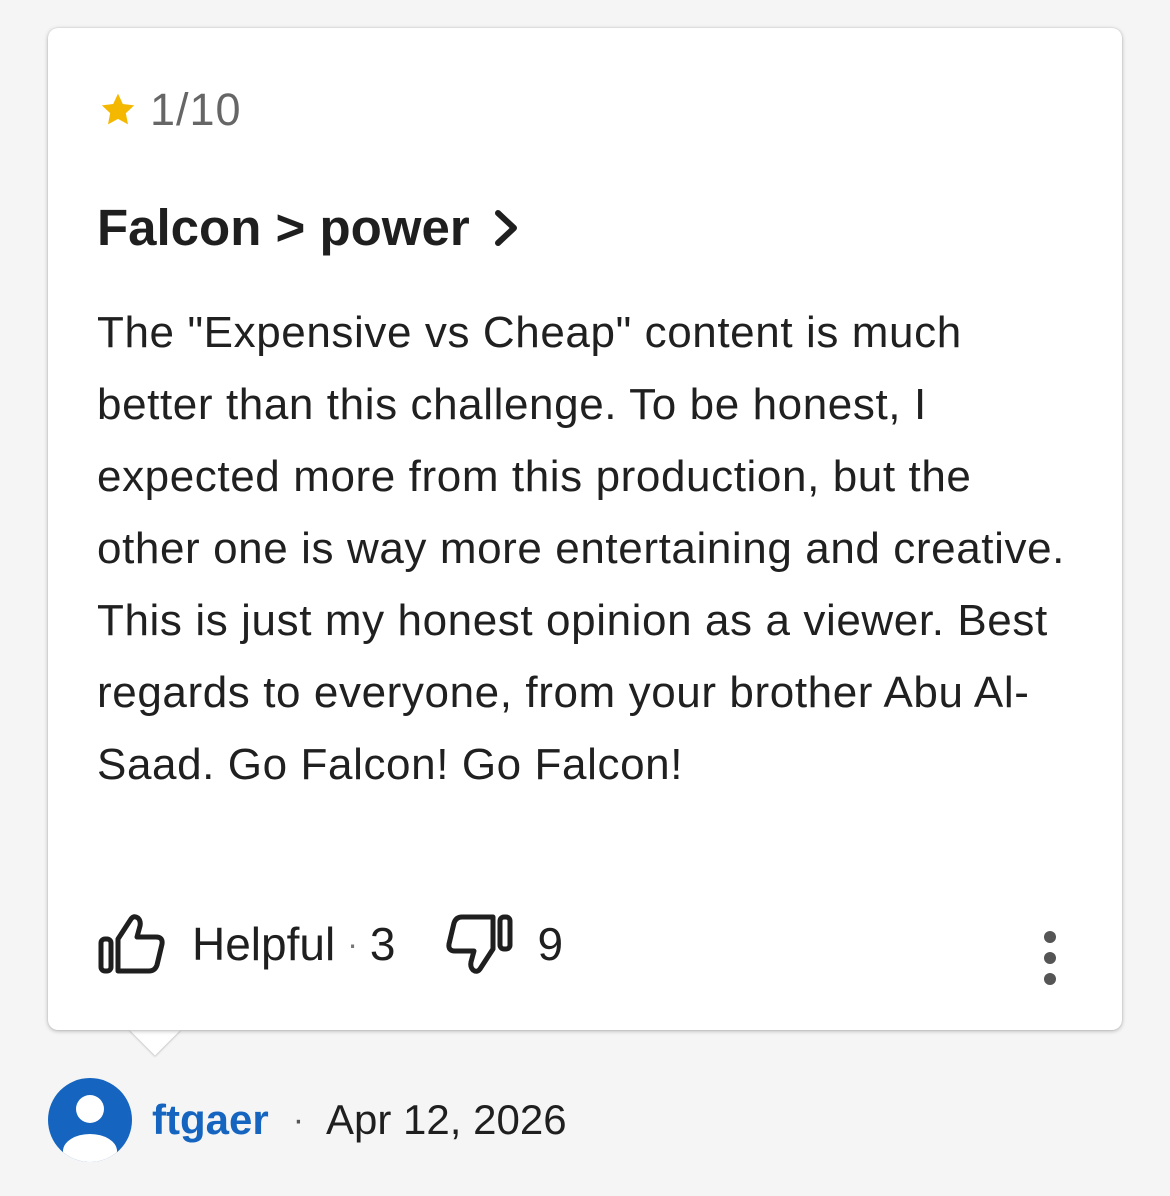 The width and height of the screenshot is (1170, 1196). I want to click on star-icon, so click(118, 109).